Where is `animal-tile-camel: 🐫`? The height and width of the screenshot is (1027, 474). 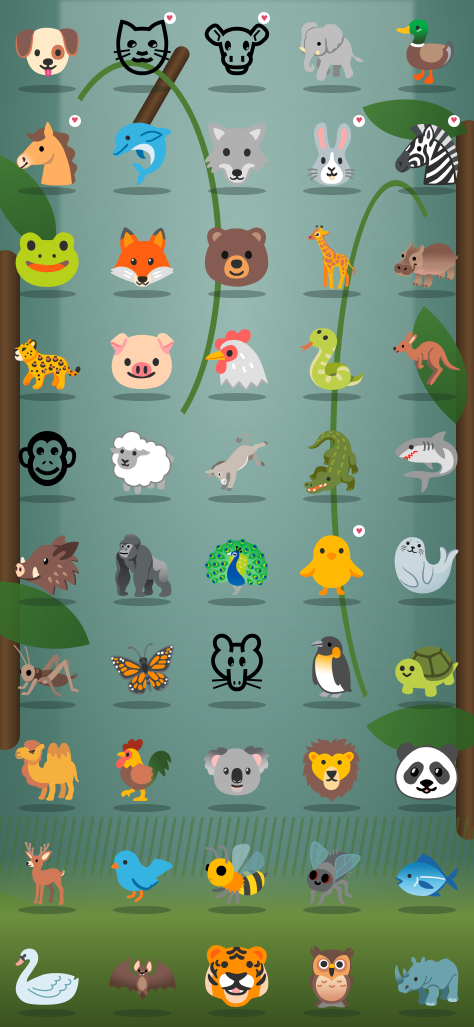 animal-tile-camel: 🐫 is located at coordinates (47, 770).